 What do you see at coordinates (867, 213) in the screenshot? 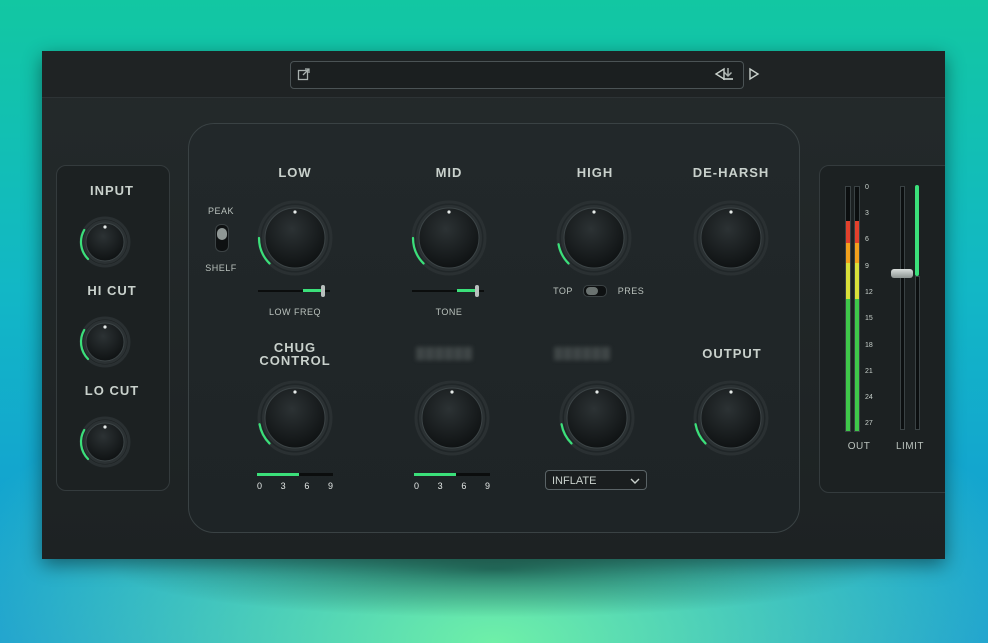
I see `meter-tick: 3` at bounding box center [867, 213].